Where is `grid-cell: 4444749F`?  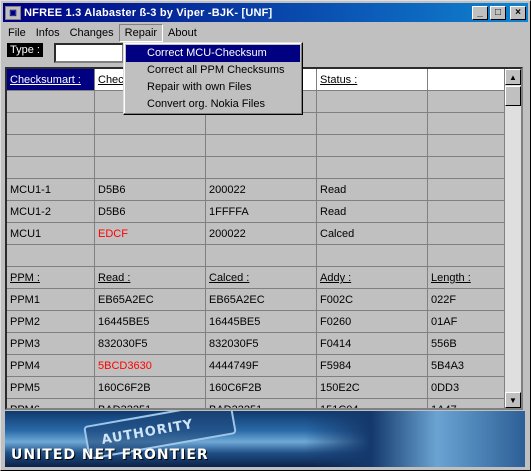 grid-cell: 4444749F is located at coordinates (261, 366).